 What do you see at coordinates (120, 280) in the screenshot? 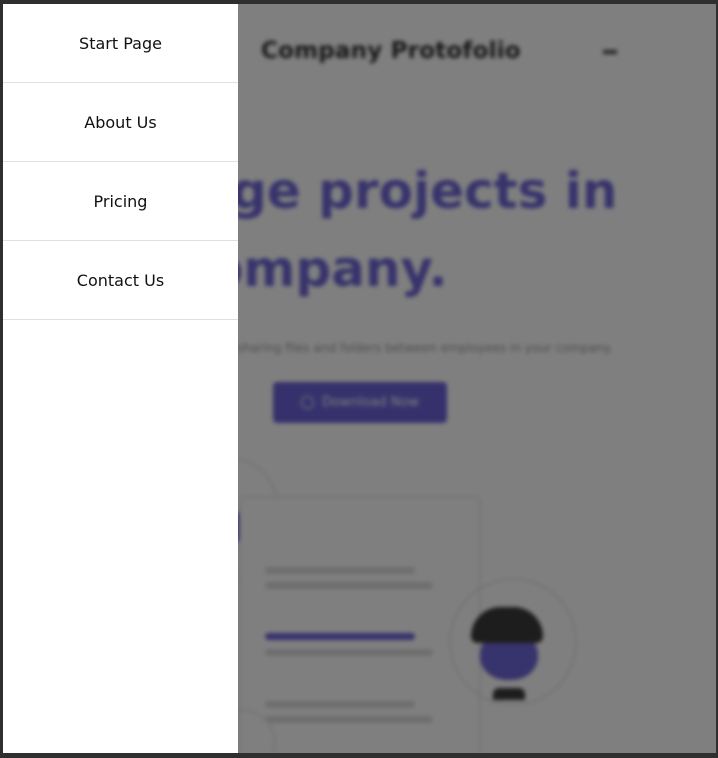
I see `menu-item-contact-us: Contact Us` at bounding box center [120, 280].